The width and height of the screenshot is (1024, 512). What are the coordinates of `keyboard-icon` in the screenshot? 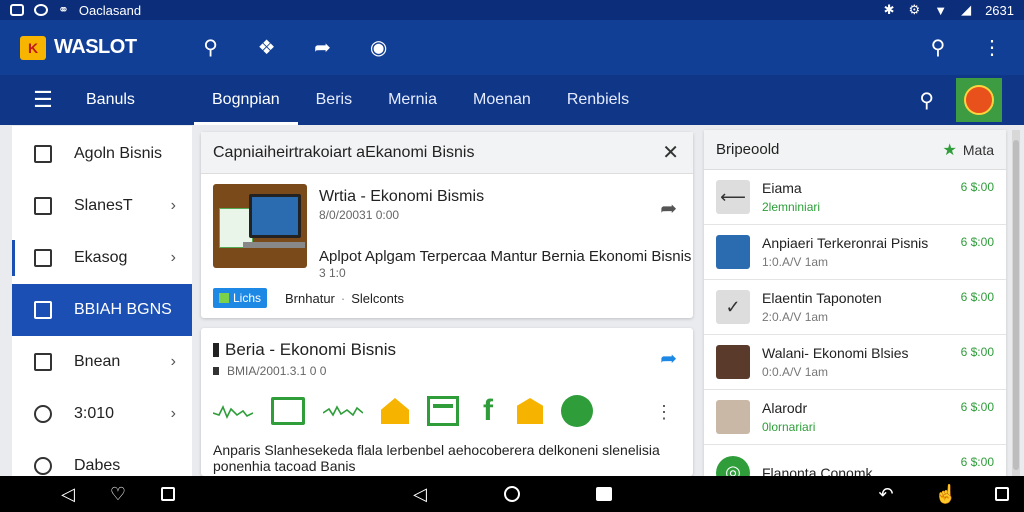 It's located at (1002, 494).